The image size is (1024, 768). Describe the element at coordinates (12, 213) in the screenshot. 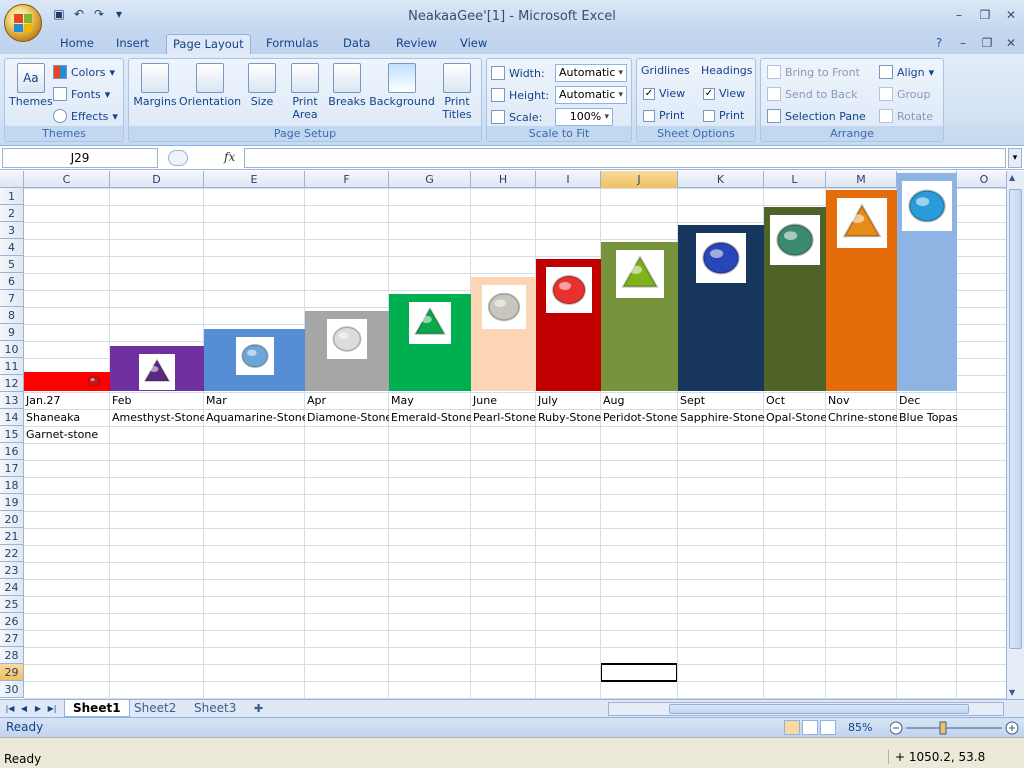

I see `row-header-2: 2` at that location.